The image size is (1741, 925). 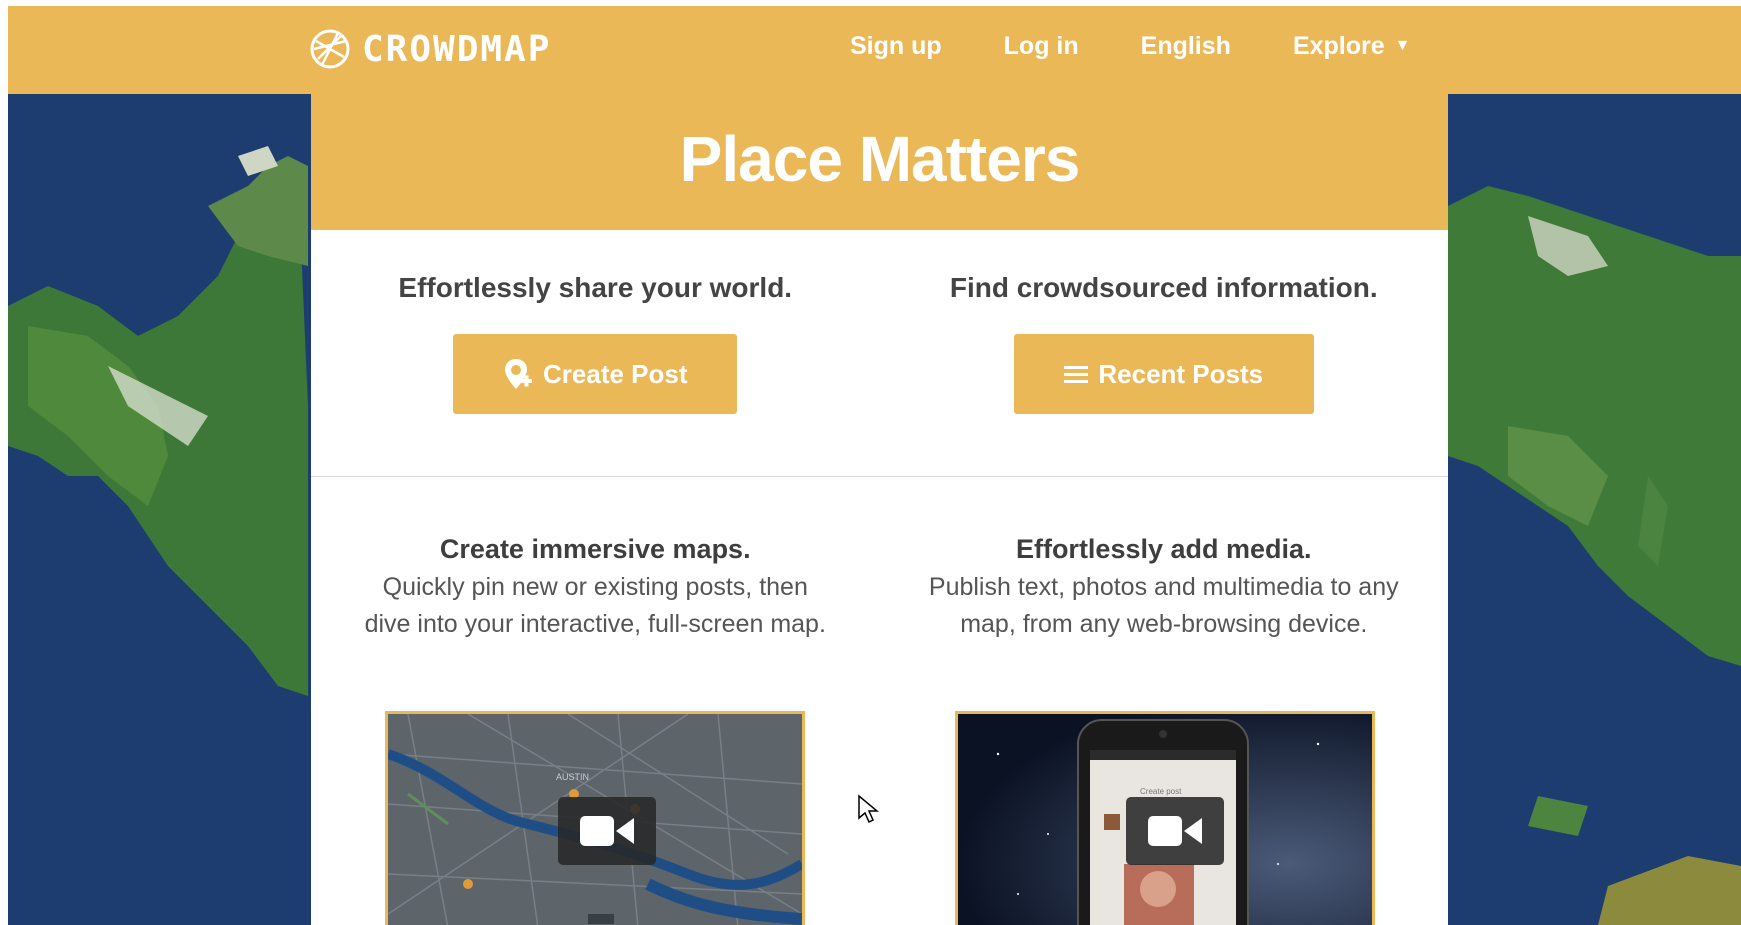 I want to click on recent-posts-button: Recent Posts, so click(x=1163, y=374).